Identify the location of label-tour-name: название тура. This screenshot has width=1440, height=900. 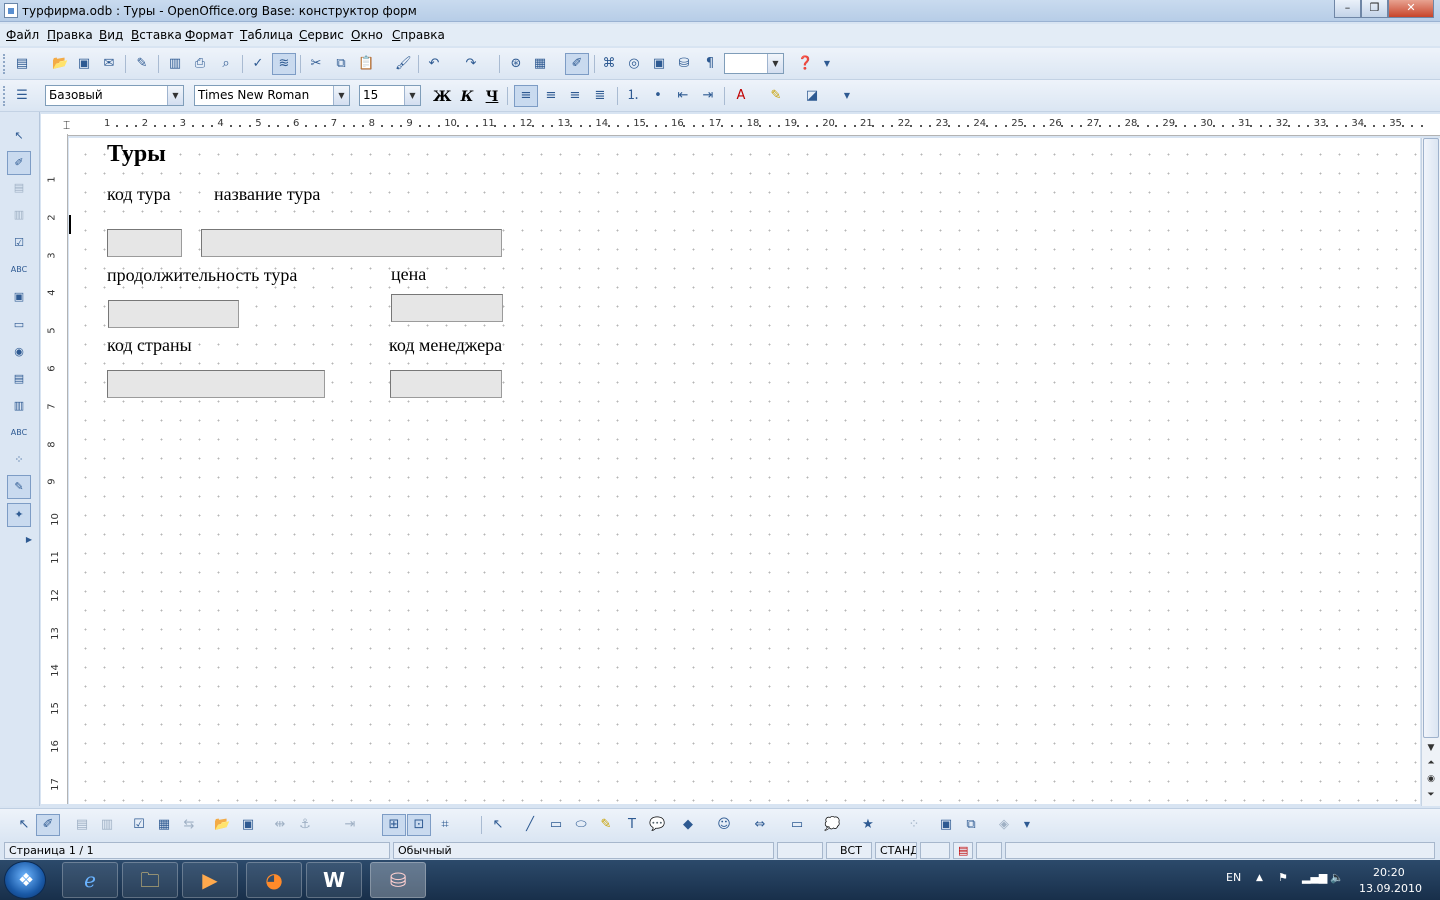
(267, 194).